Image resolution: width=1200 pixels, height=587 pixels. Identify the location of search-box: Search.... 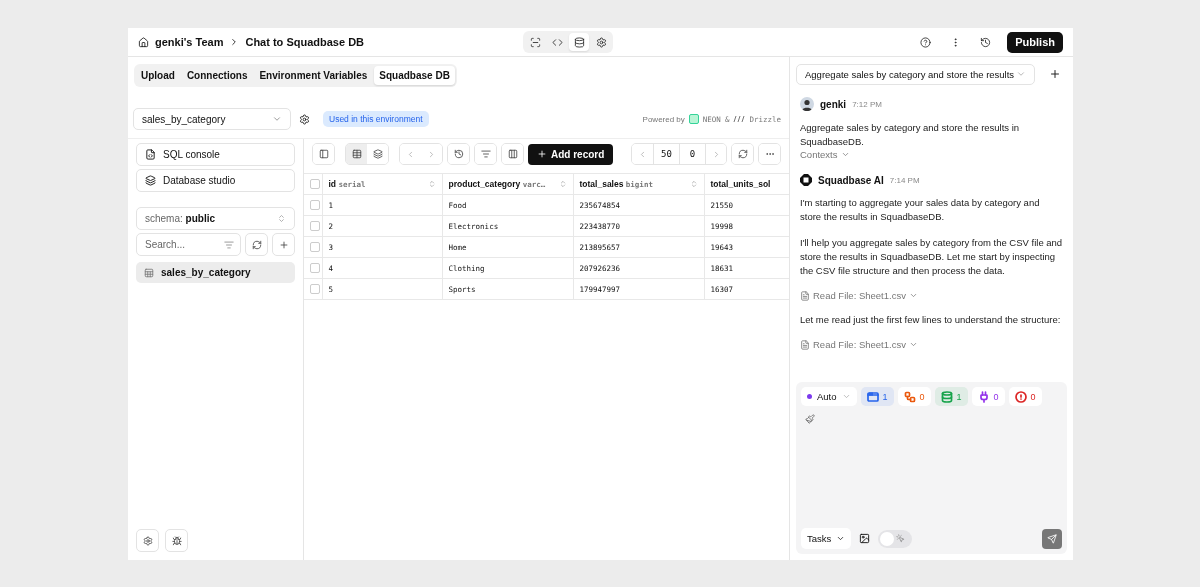
(188, 244).